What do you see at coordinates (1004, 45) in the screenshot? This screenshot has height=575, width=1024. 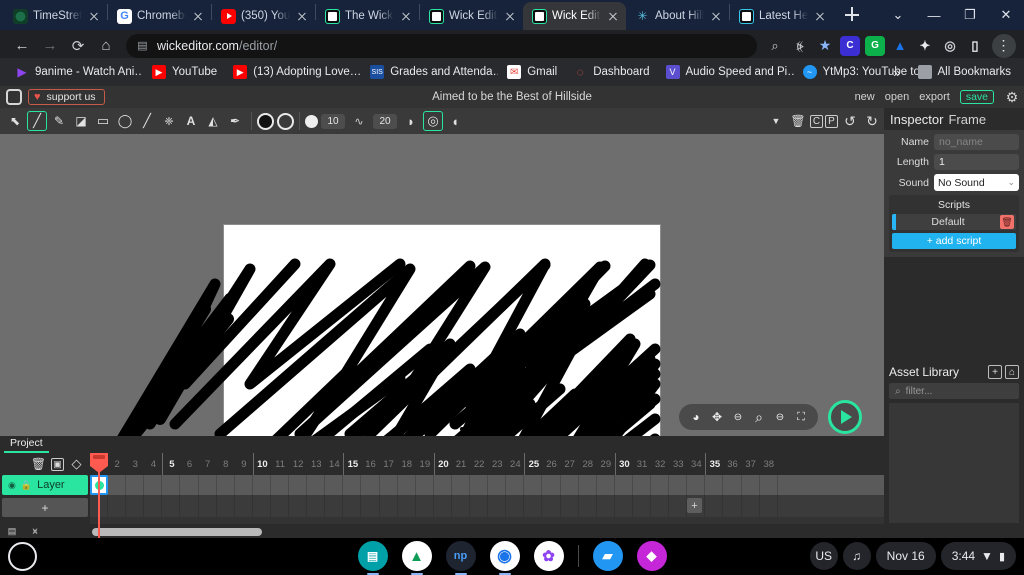 I see `browser-menu-icon: ⋮` at bounding box center [1004, 45].